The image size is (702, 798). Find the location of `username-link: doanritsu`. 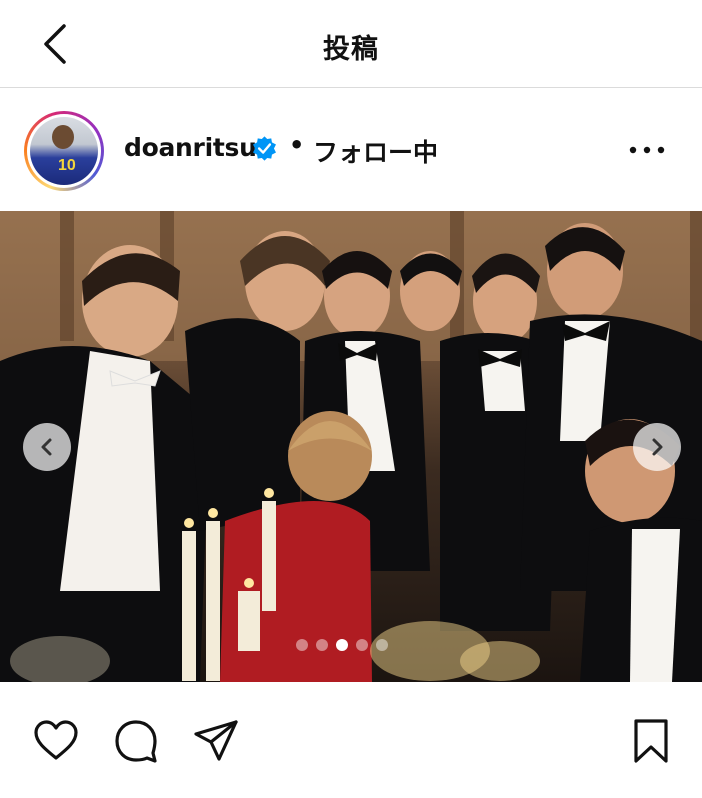

username-link: doanritsu is located at coordinates (190, 147).